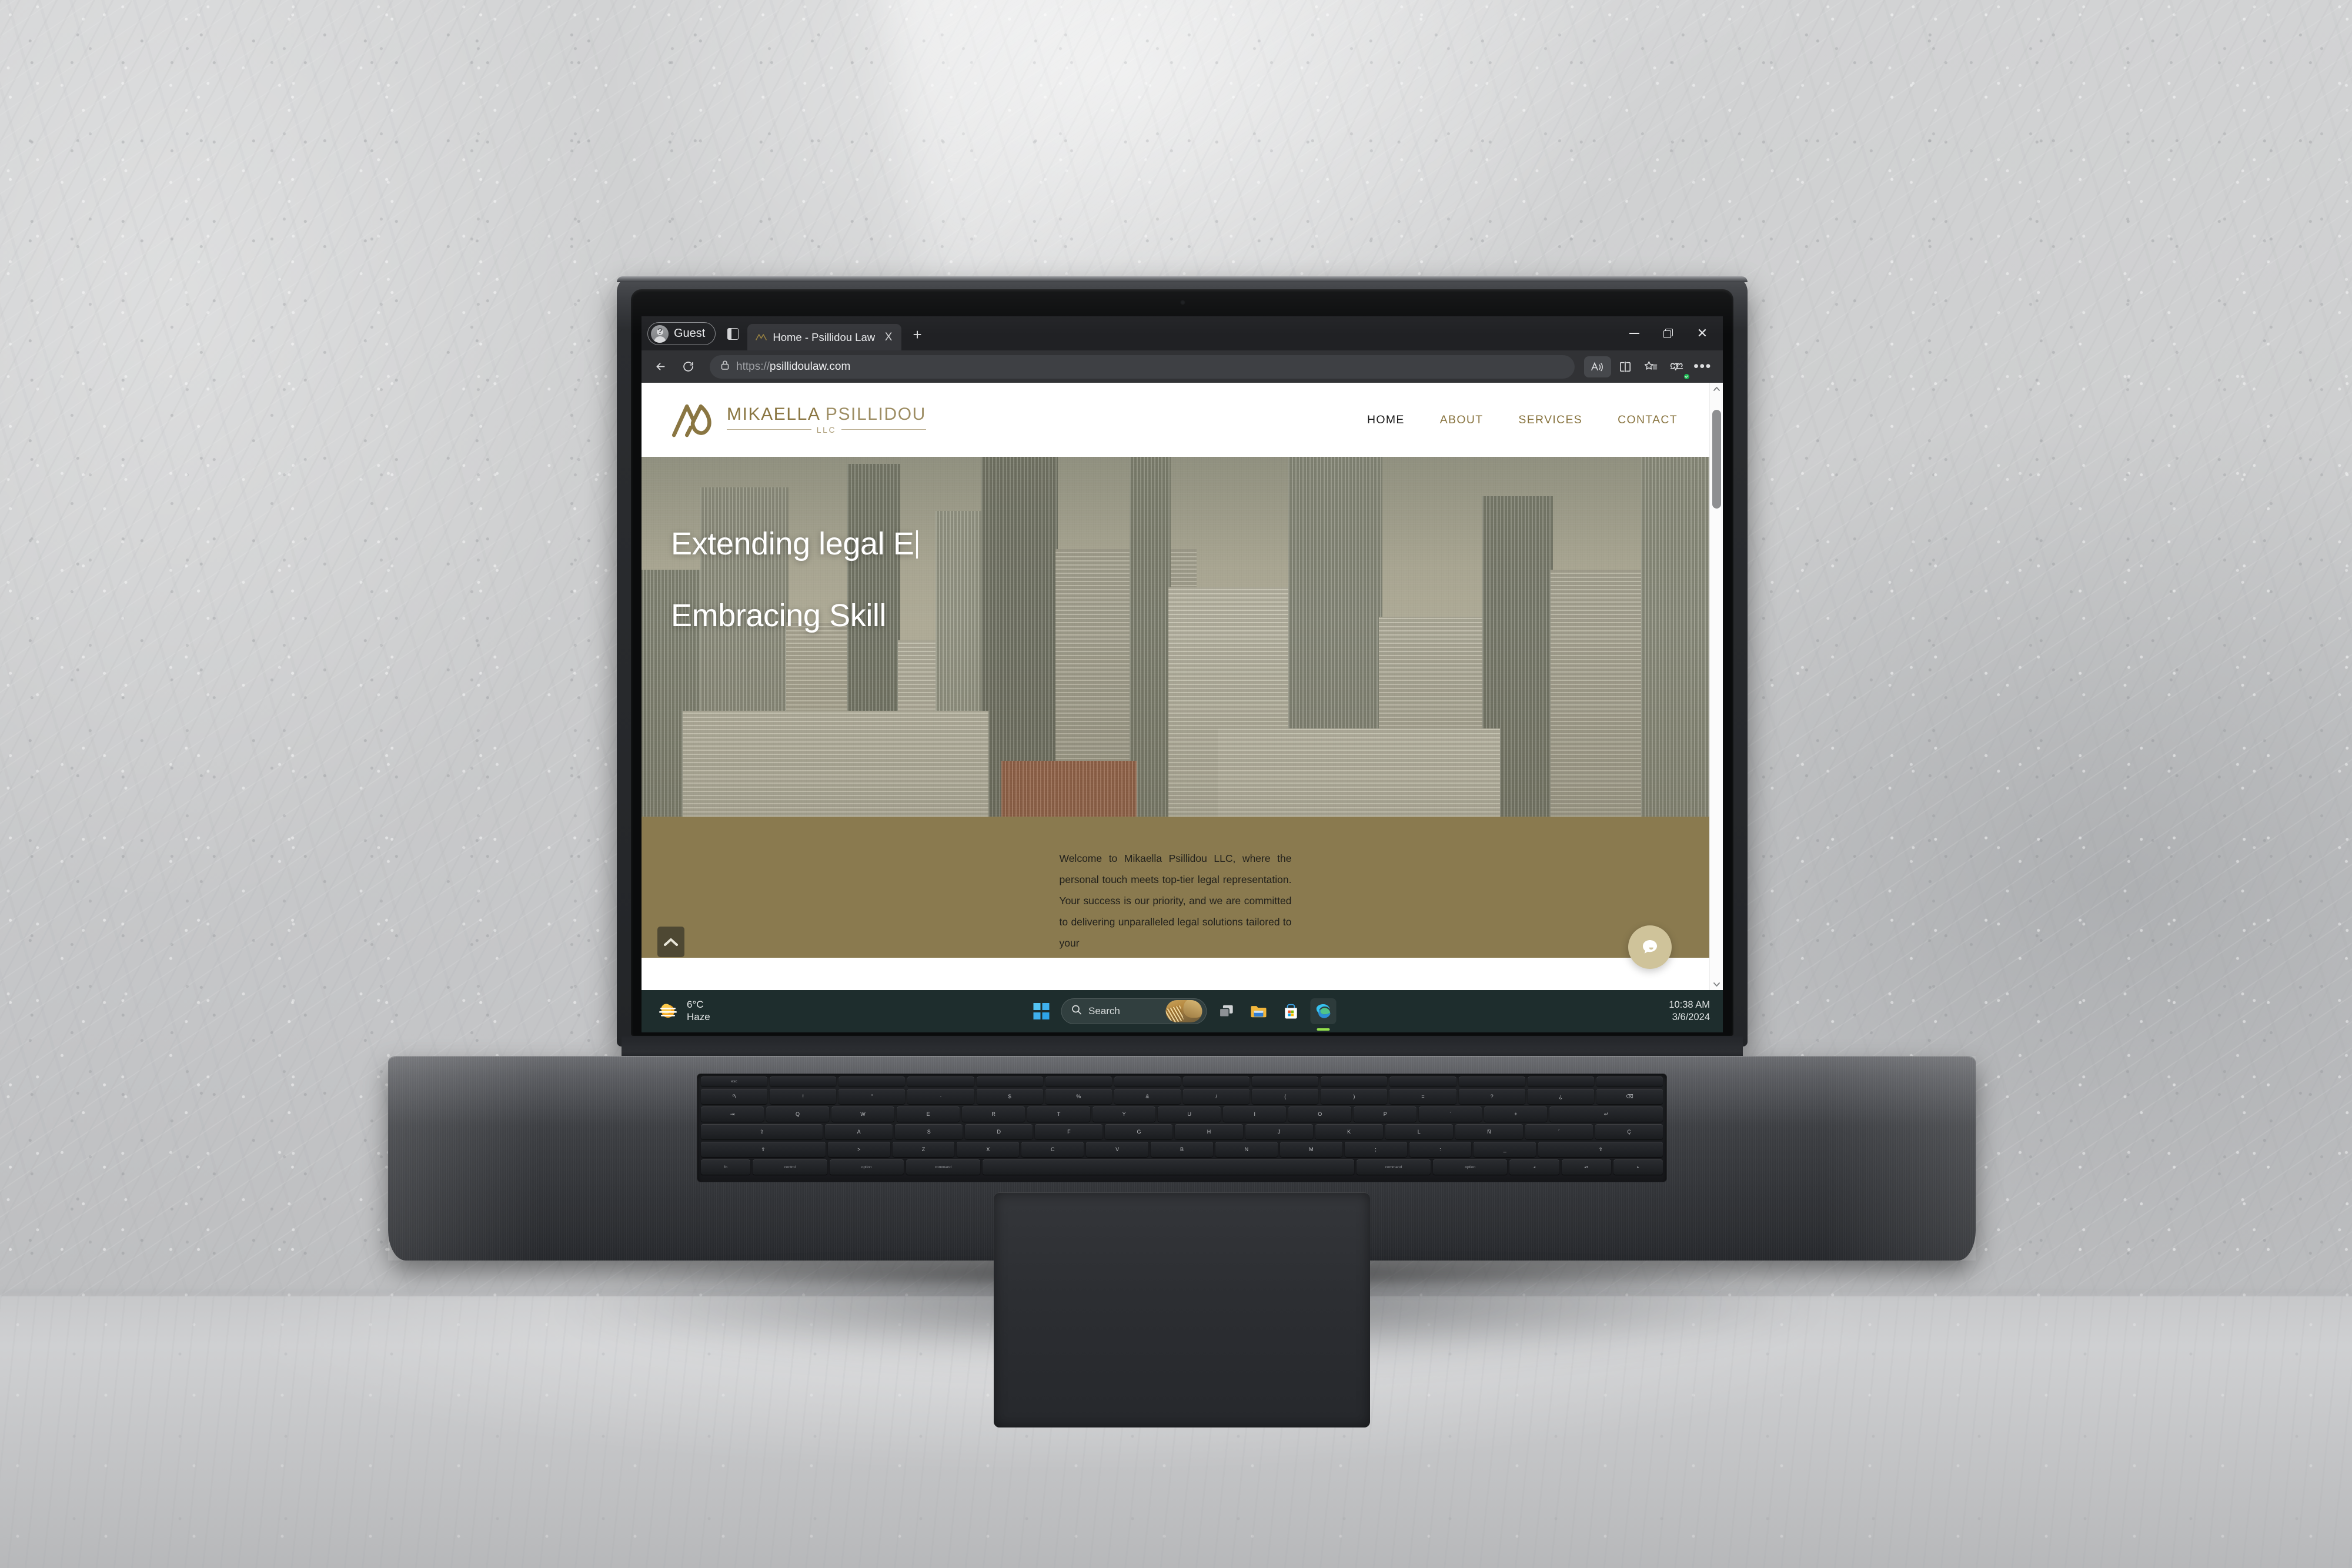 This screenshot has height=1568, width=2352. Describe the element at coordinates (1638, 1167) in the screenshot. I see `key: ▸` at that location.